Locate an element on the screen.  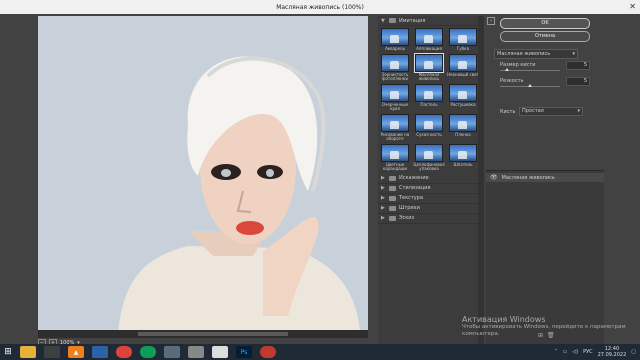
filter-label: Цветные карандаши is located at coordinates (395, 166).